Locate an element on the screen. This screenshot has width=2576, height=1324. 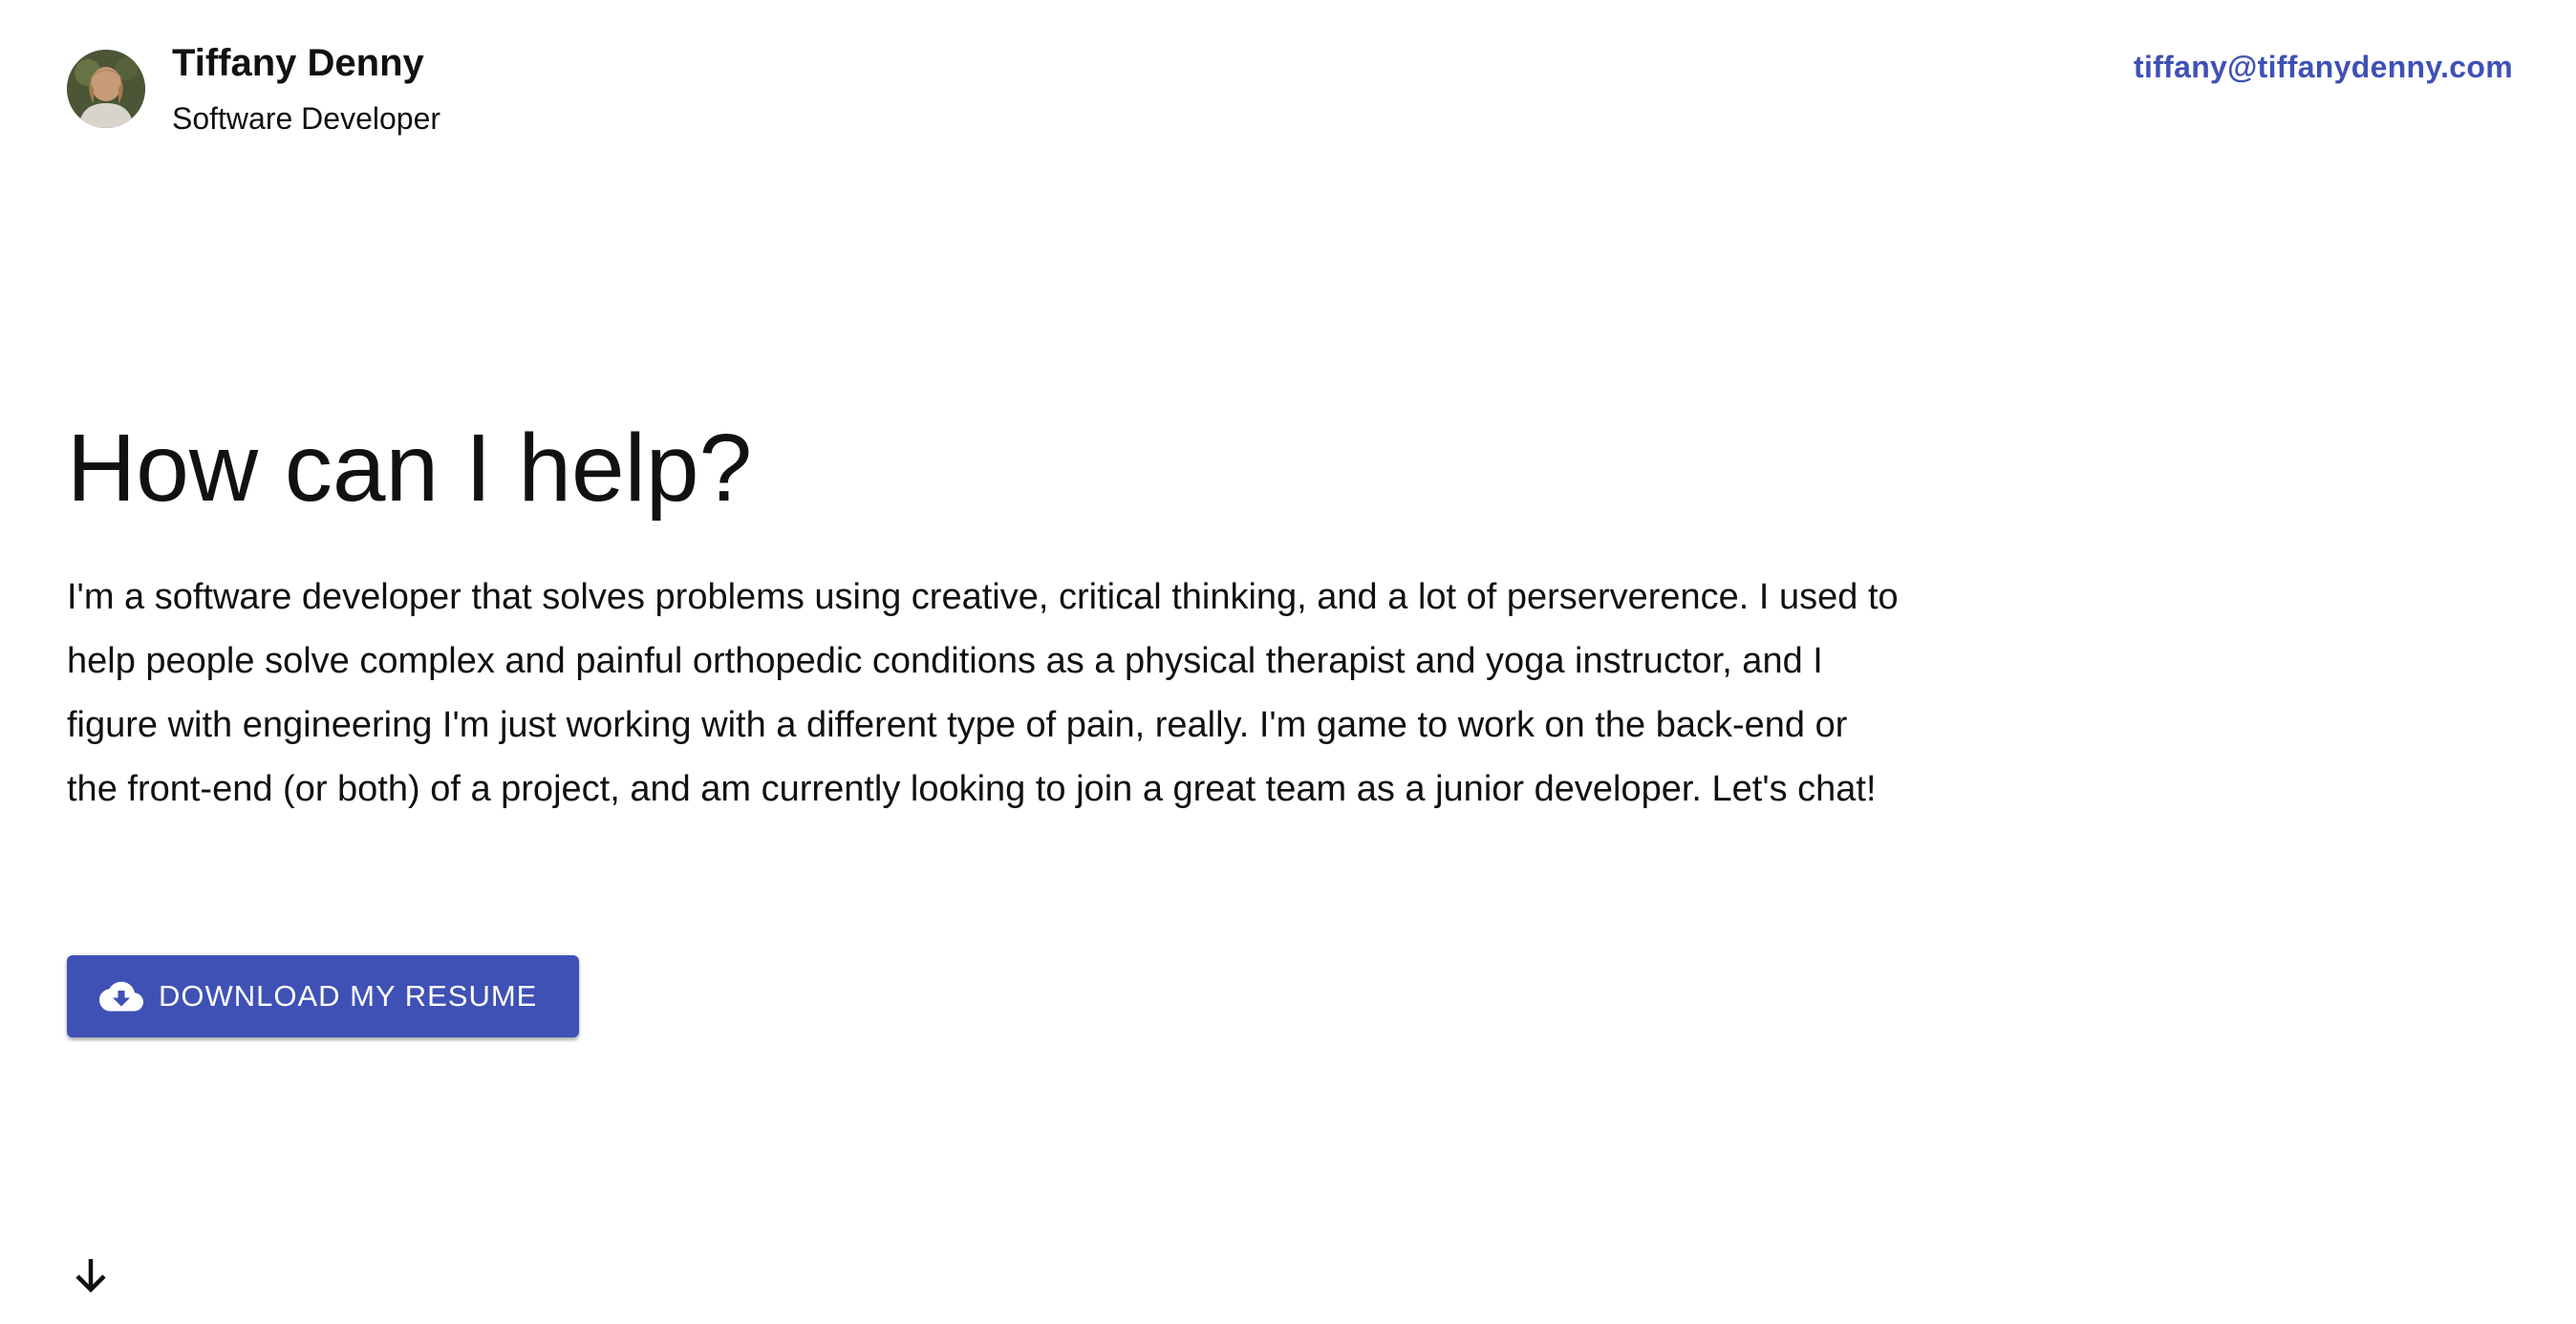
download-resume-button: Download My Resume is located at coordinates (323, 996).